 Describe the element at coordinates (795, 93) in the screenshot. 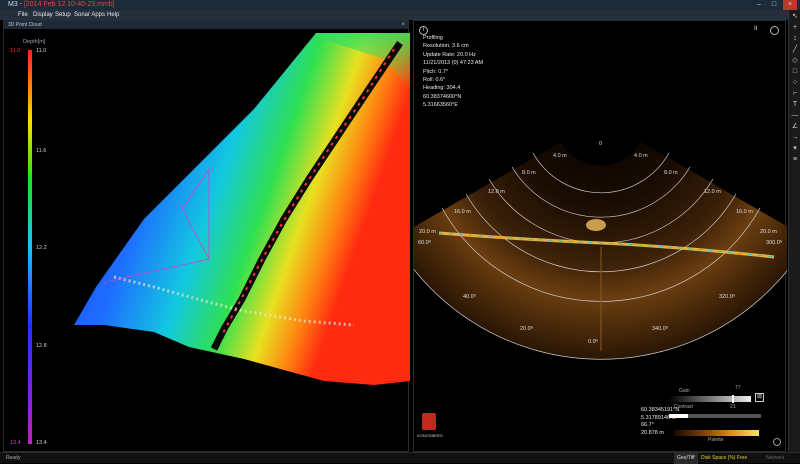

I see `measure-tool-icon: ⌐` at that location.